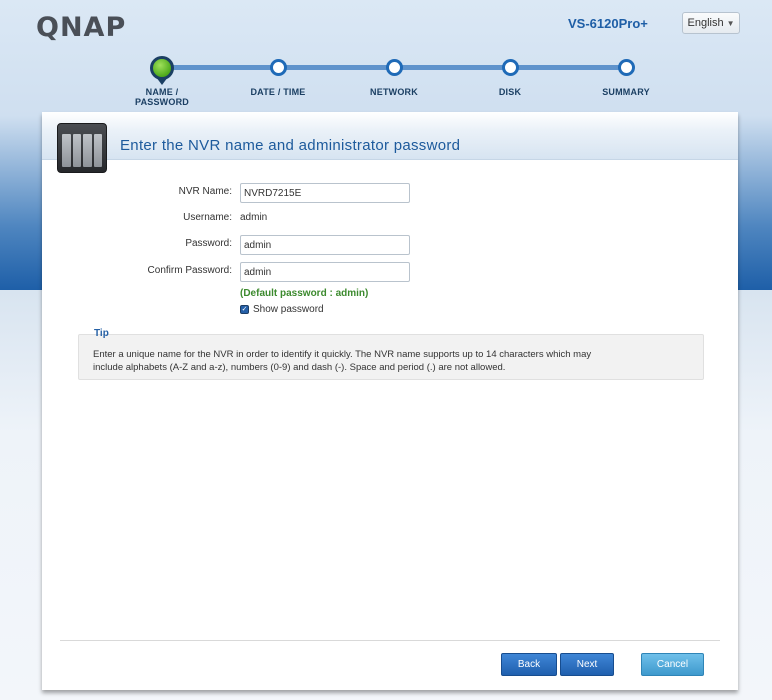  Describe the element at coordinates (626, 67) in the screenshot. I see `step-dot-summary` at that location.